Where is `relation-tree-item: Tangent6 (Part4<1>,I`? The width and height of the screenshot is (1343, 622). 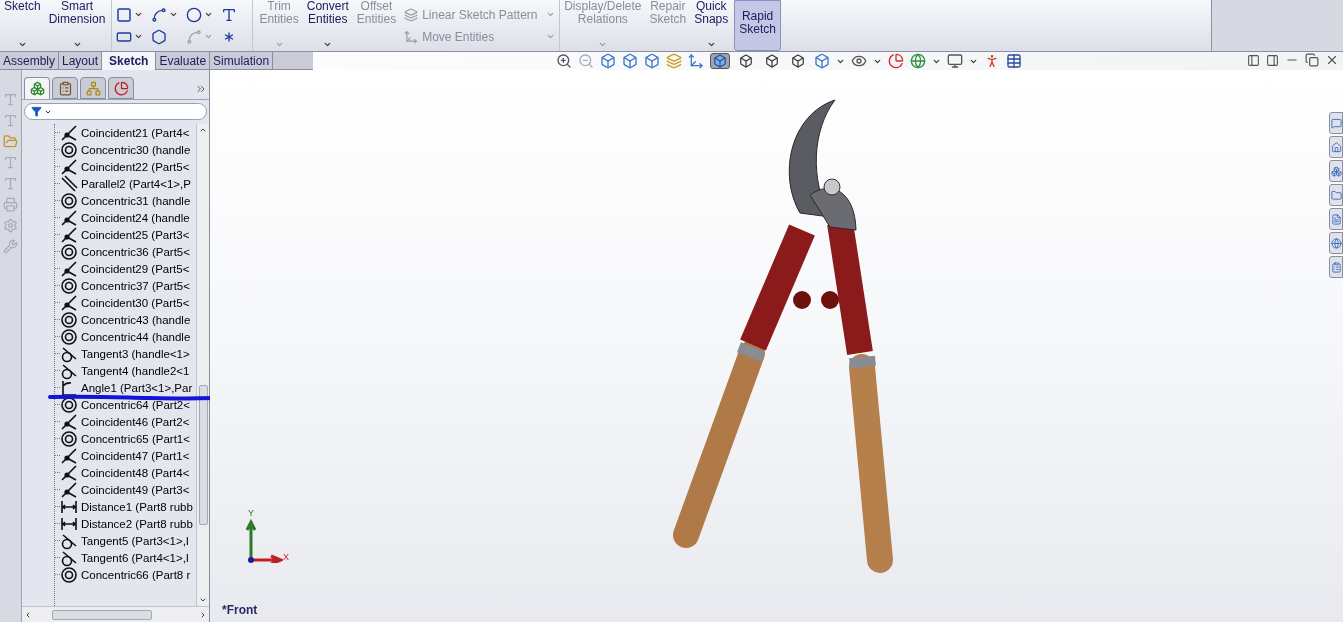
relation-tree-item: Tangent6 (Part4<1>,I is located at coordinates (135, 557).